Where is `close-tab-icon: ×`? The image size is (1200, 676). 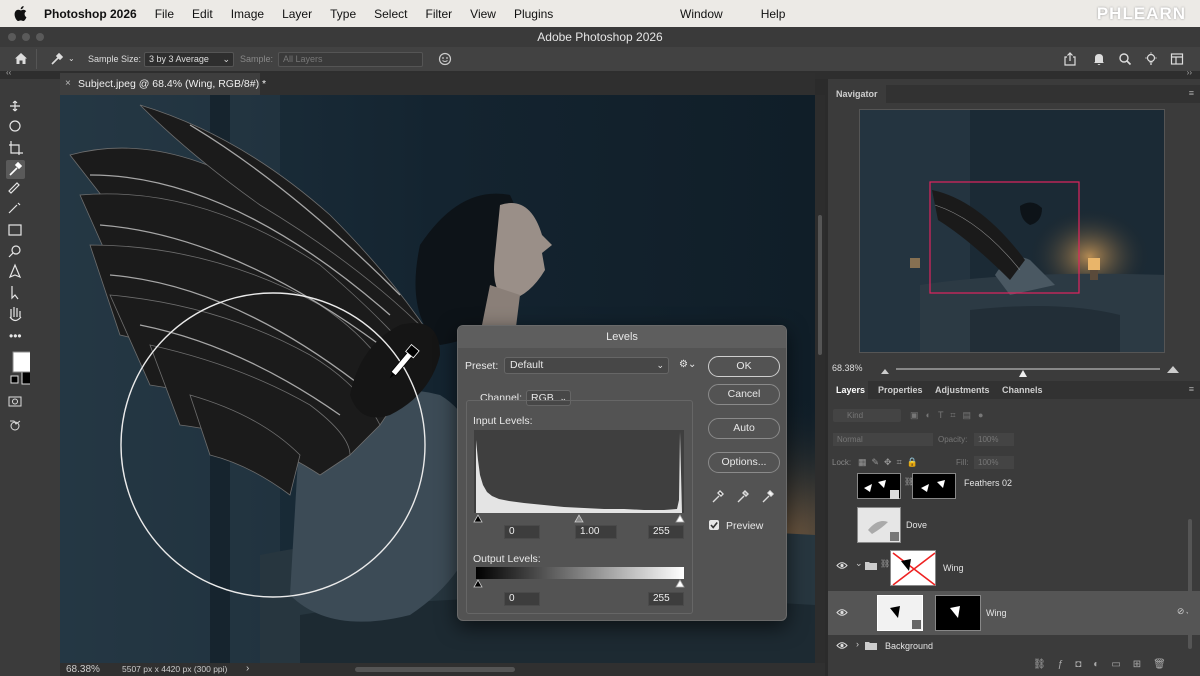 close-tab-icon: × is located at coordinates (68, 84).